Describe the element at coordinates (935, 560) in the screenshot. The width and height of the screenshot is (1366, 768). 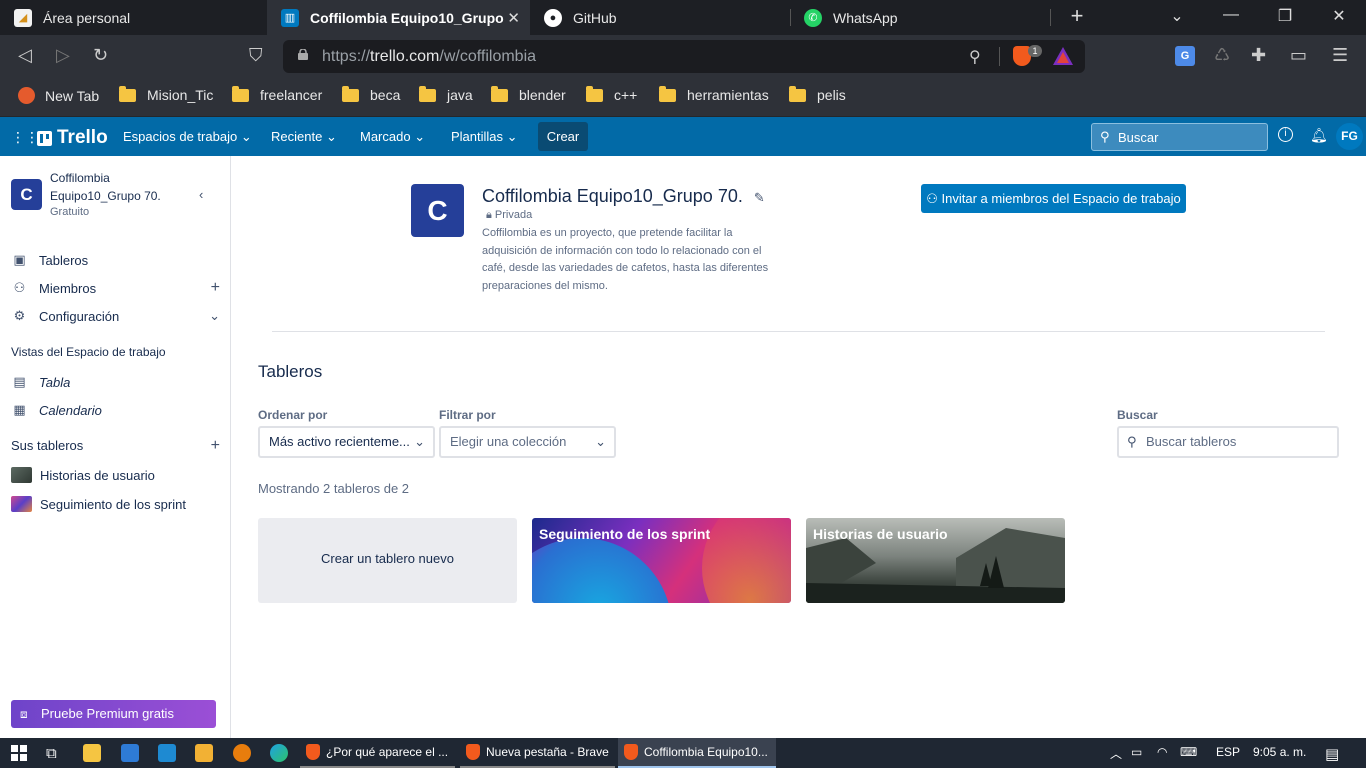
I see `board-tile-historias: Historias de usuario` at that location.